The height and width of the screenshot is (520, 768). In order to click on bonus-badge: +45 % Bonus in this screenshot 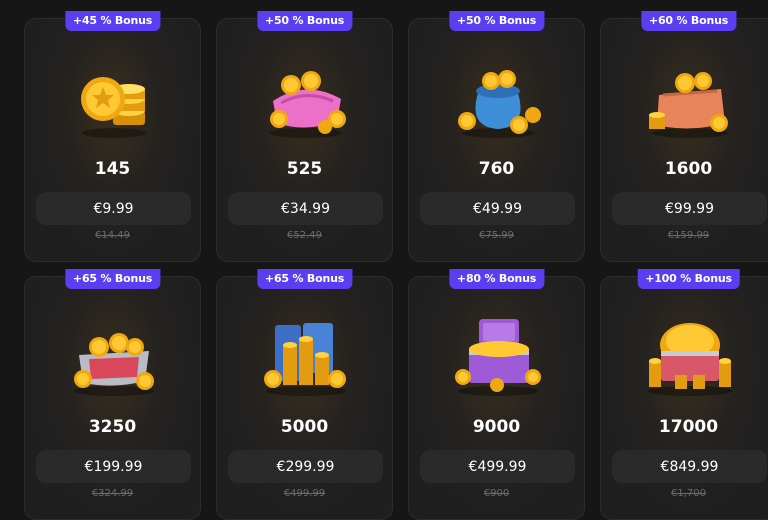, I will do `click(112, 21)`.